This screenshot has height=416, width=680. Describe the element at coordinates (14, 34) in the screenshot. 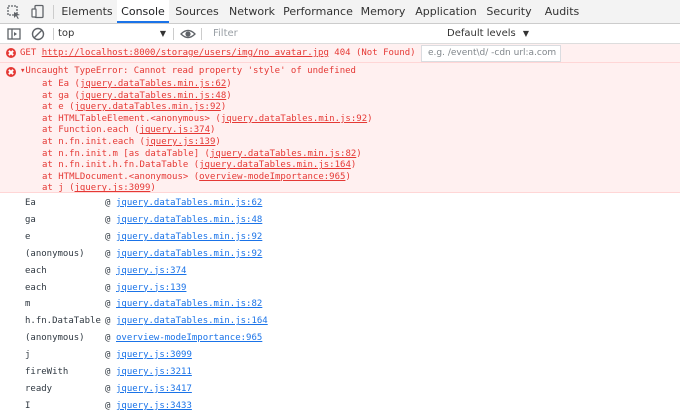

I see `show-sidebar-icon` at that location.